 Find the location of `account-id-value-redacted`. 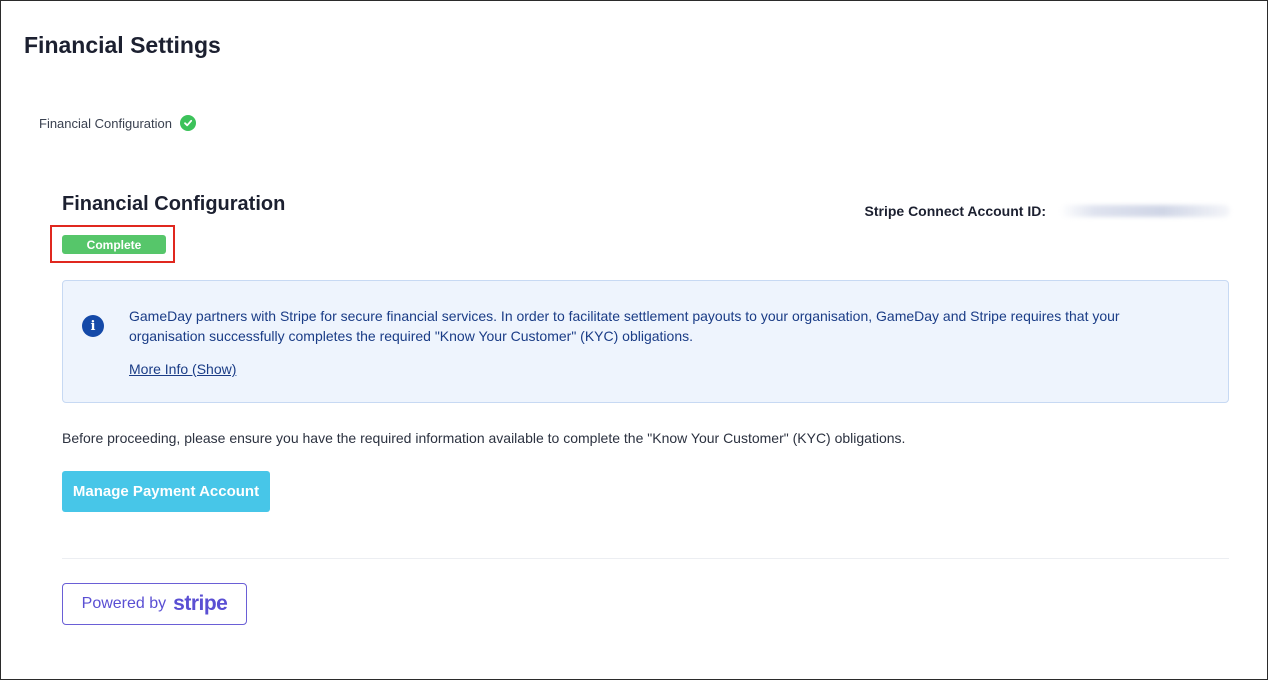

account-id-value-redacted is located at coordinates (1145, 211).